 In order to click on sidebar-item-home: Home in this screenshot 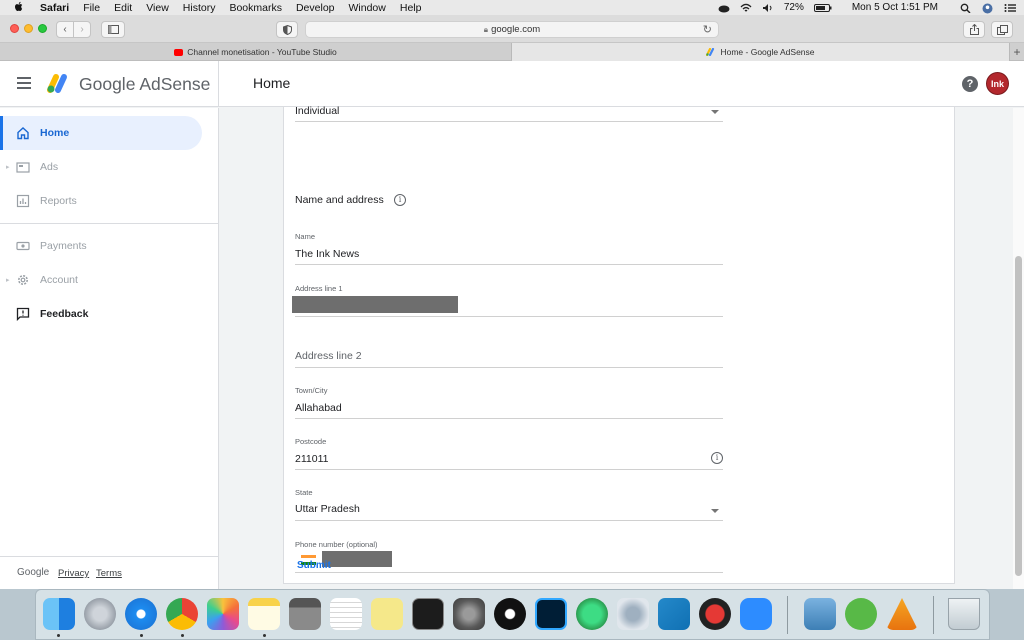, I will do `click(101, 133)`.